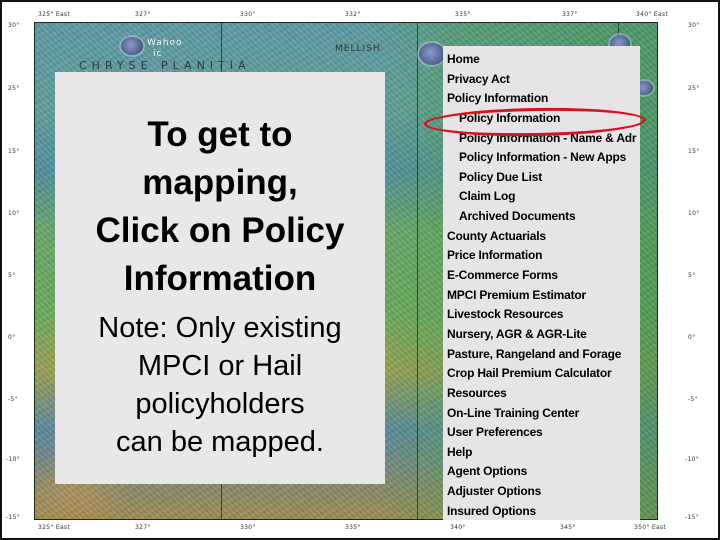 This screenshot has height=540, width=720. Describe the element at coordinates (541, 355) in the screenshot. I see `menu-item-pasture-rangeland-forage: Pasture, Rangeland and Forage` at that location.